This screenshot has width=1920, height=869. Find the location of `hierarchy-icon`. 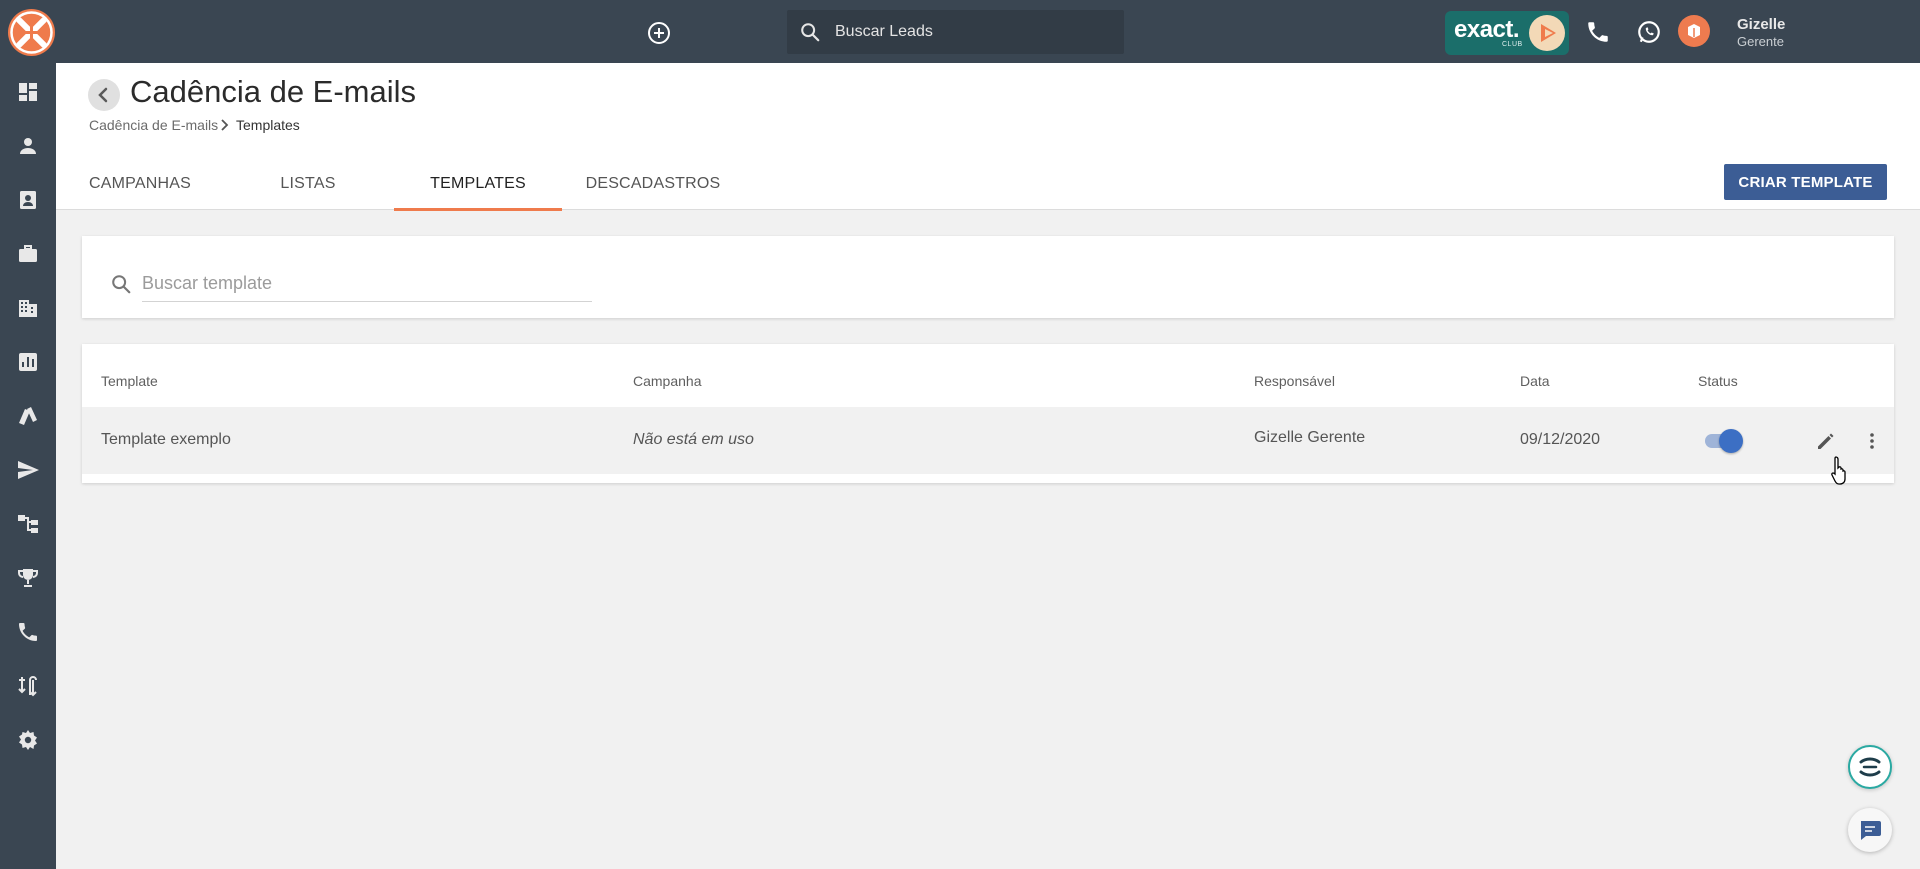

hierarchy-icon is located at coordinates (28, 524).